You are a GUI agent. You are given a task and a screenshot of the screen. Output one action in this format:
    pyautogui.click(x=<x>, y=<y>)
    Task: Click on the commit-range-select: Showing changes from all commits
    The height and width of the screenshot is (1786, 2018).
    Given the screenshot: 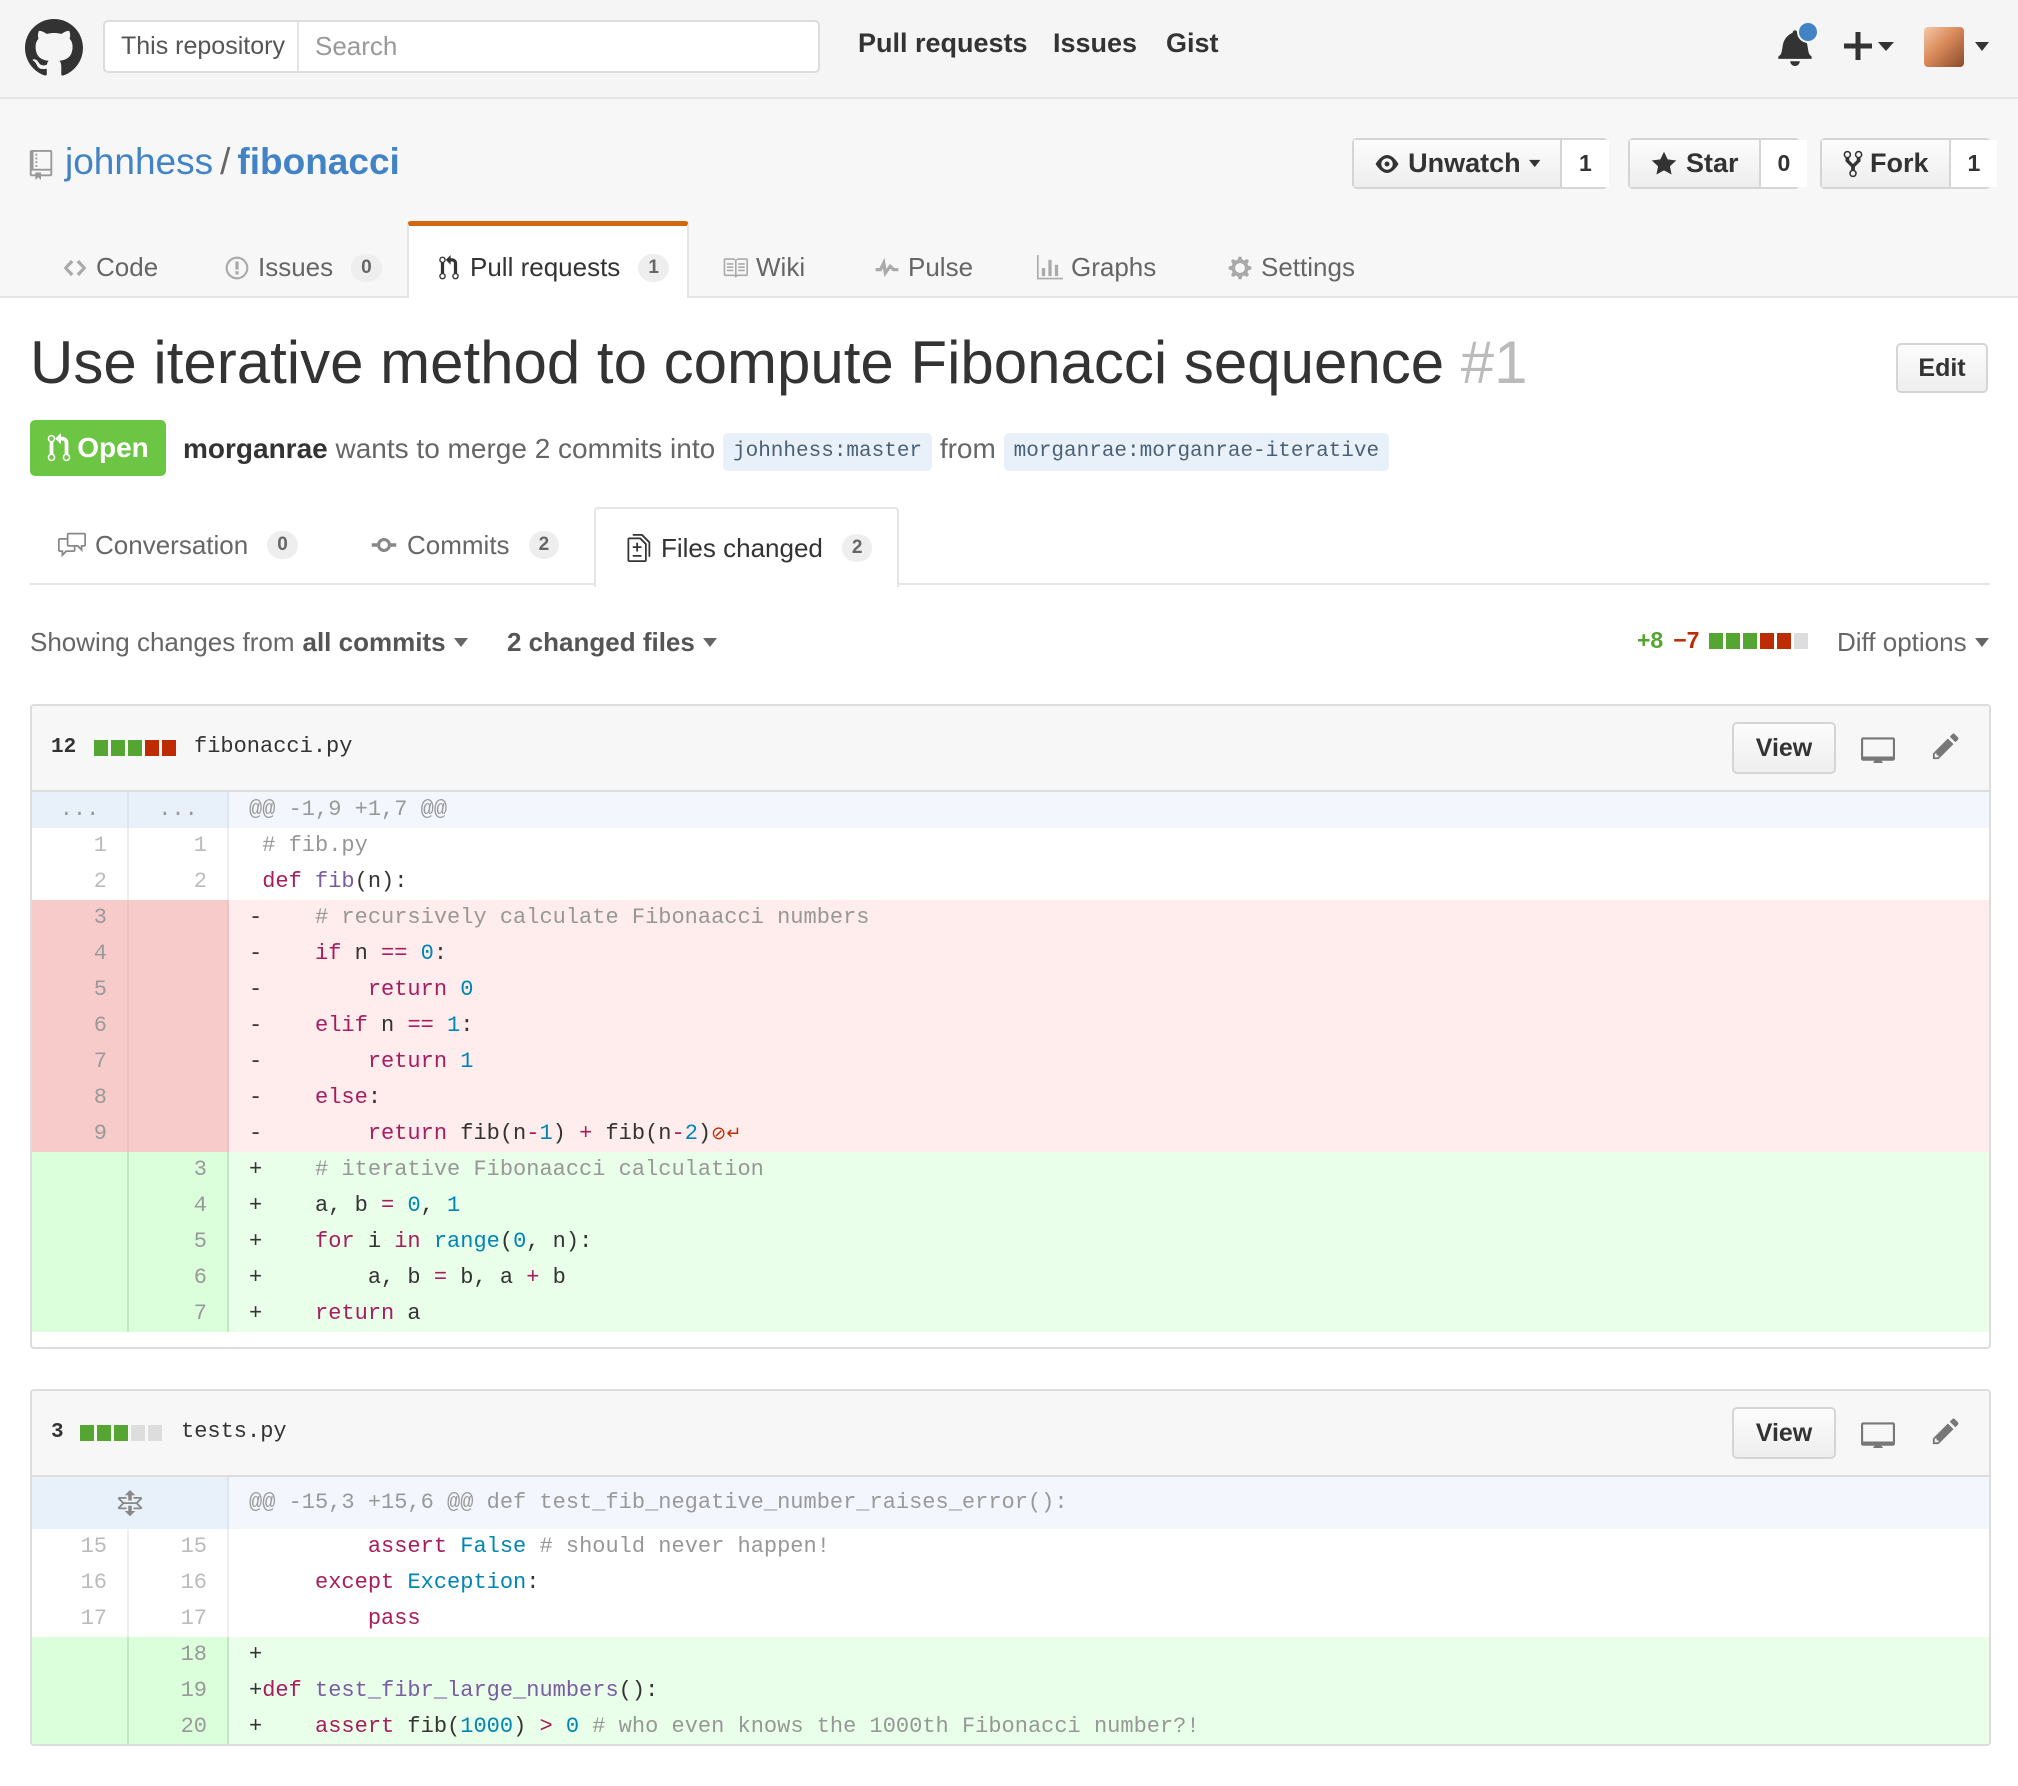 What is the action you would take?
    pyautogui.click(x=249, y=642)
    